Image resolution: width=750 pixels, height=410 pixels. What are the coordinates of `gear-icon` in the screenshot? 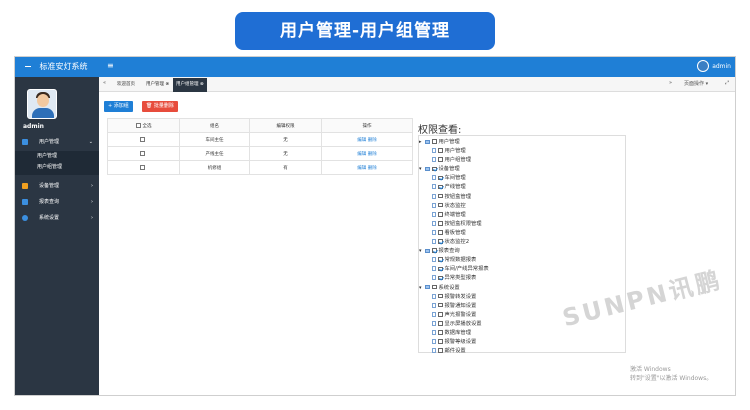 It's located at (25, 218).